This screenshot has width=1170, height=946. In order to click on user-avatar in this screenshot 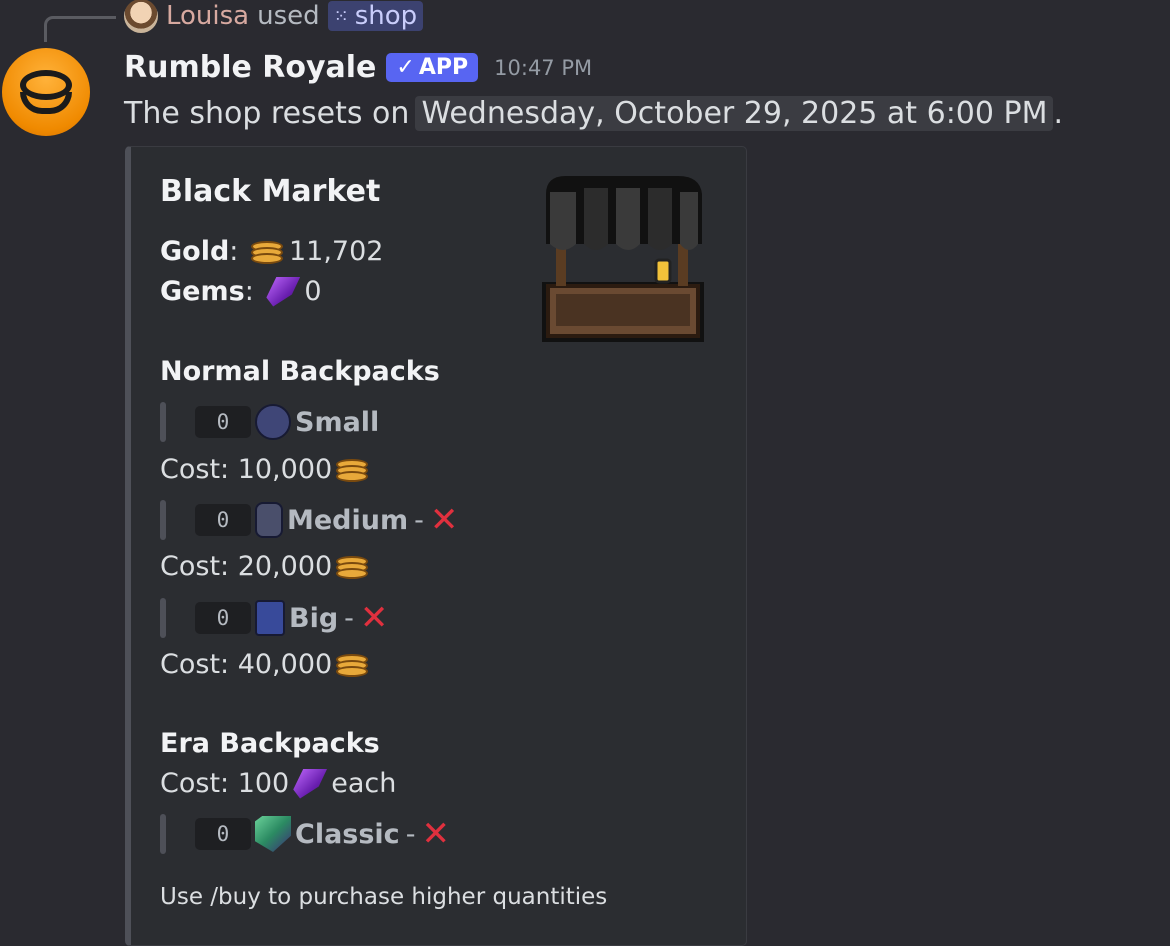, I will do `click(141, 16)`.